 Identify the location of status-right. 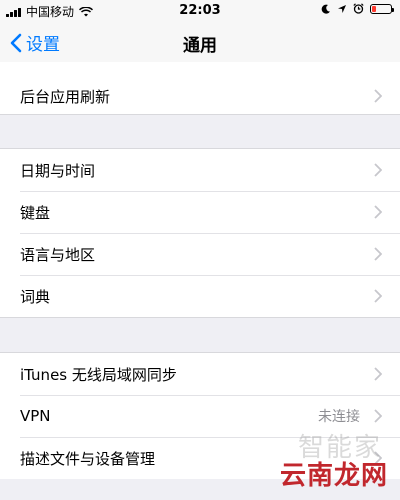
(357, 8).